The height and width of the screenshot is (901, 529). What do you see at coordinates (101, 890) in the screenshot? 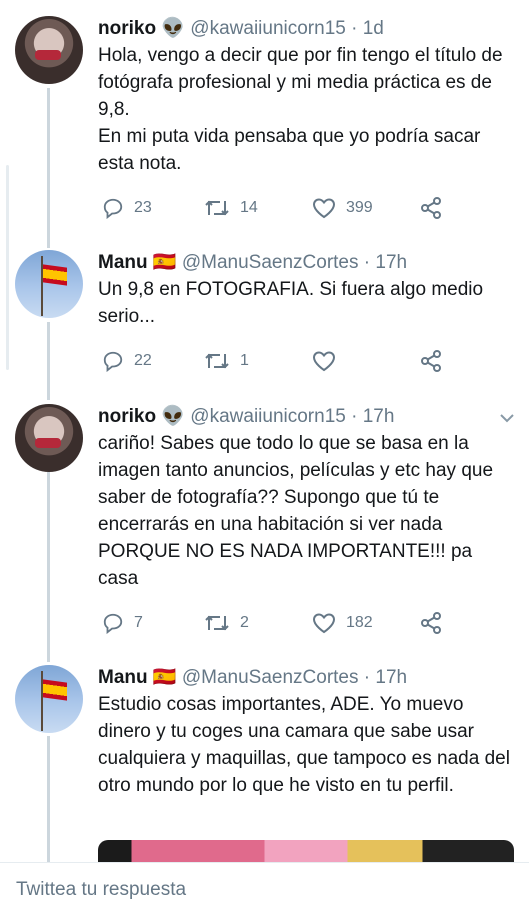
I see `reply-input: Twittea tu respuesta` at bounding box center [101, 890].